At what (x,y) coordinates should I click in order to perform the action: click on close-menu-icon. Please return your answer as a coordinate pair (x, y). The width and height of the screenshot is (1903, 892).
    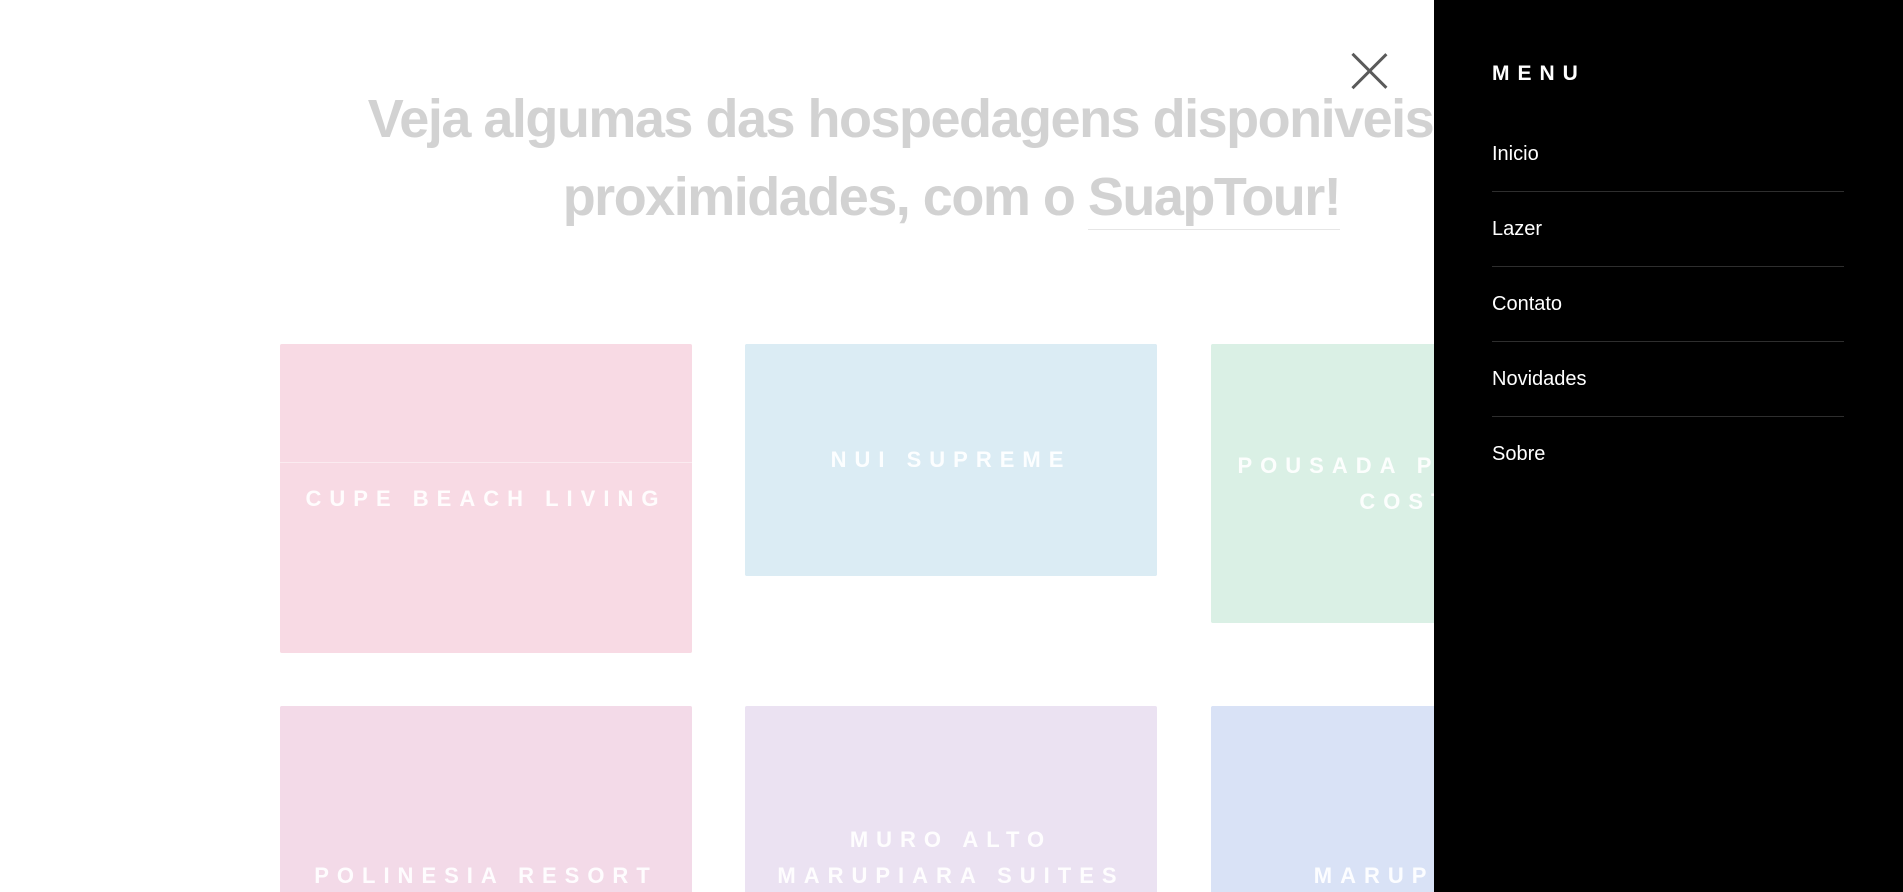
    Looking at the image, I should click on (1369, 71).